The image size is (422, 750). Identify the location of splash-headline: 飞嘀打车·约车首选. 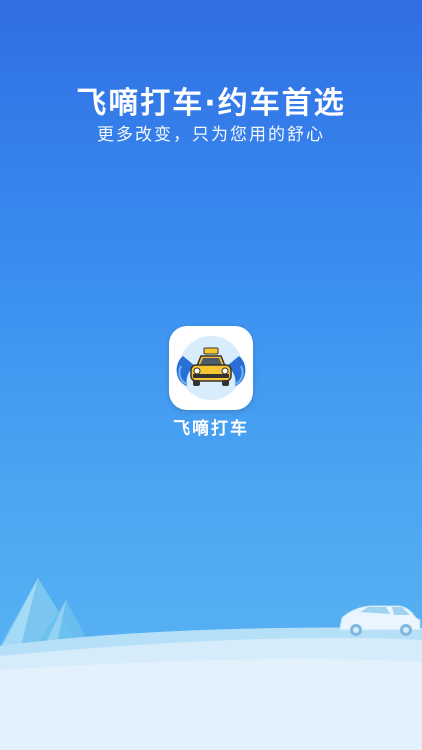
(211, 103).